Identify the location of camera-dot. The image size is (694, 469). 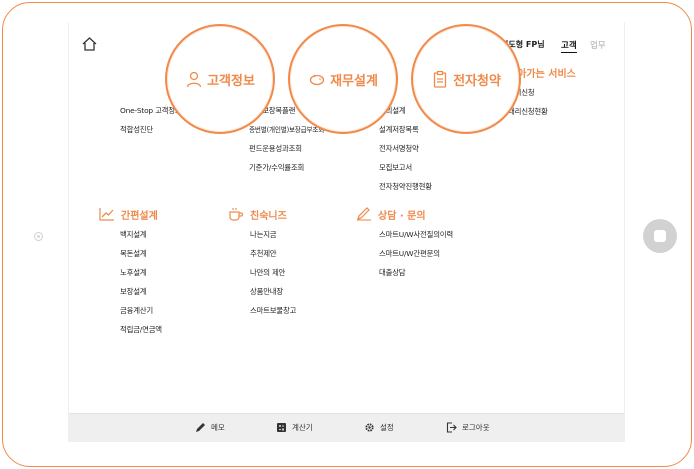
(38, 236).